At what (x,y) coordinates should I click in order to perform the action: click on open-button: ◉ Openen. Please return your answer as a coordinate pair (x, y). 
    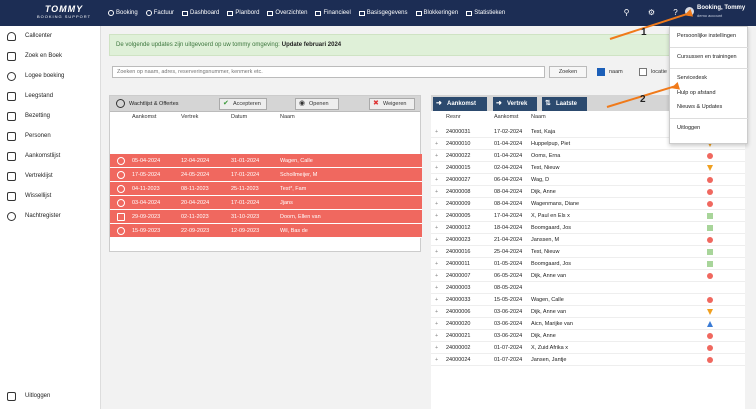
    Looking at the image, I should click on (317, 104).